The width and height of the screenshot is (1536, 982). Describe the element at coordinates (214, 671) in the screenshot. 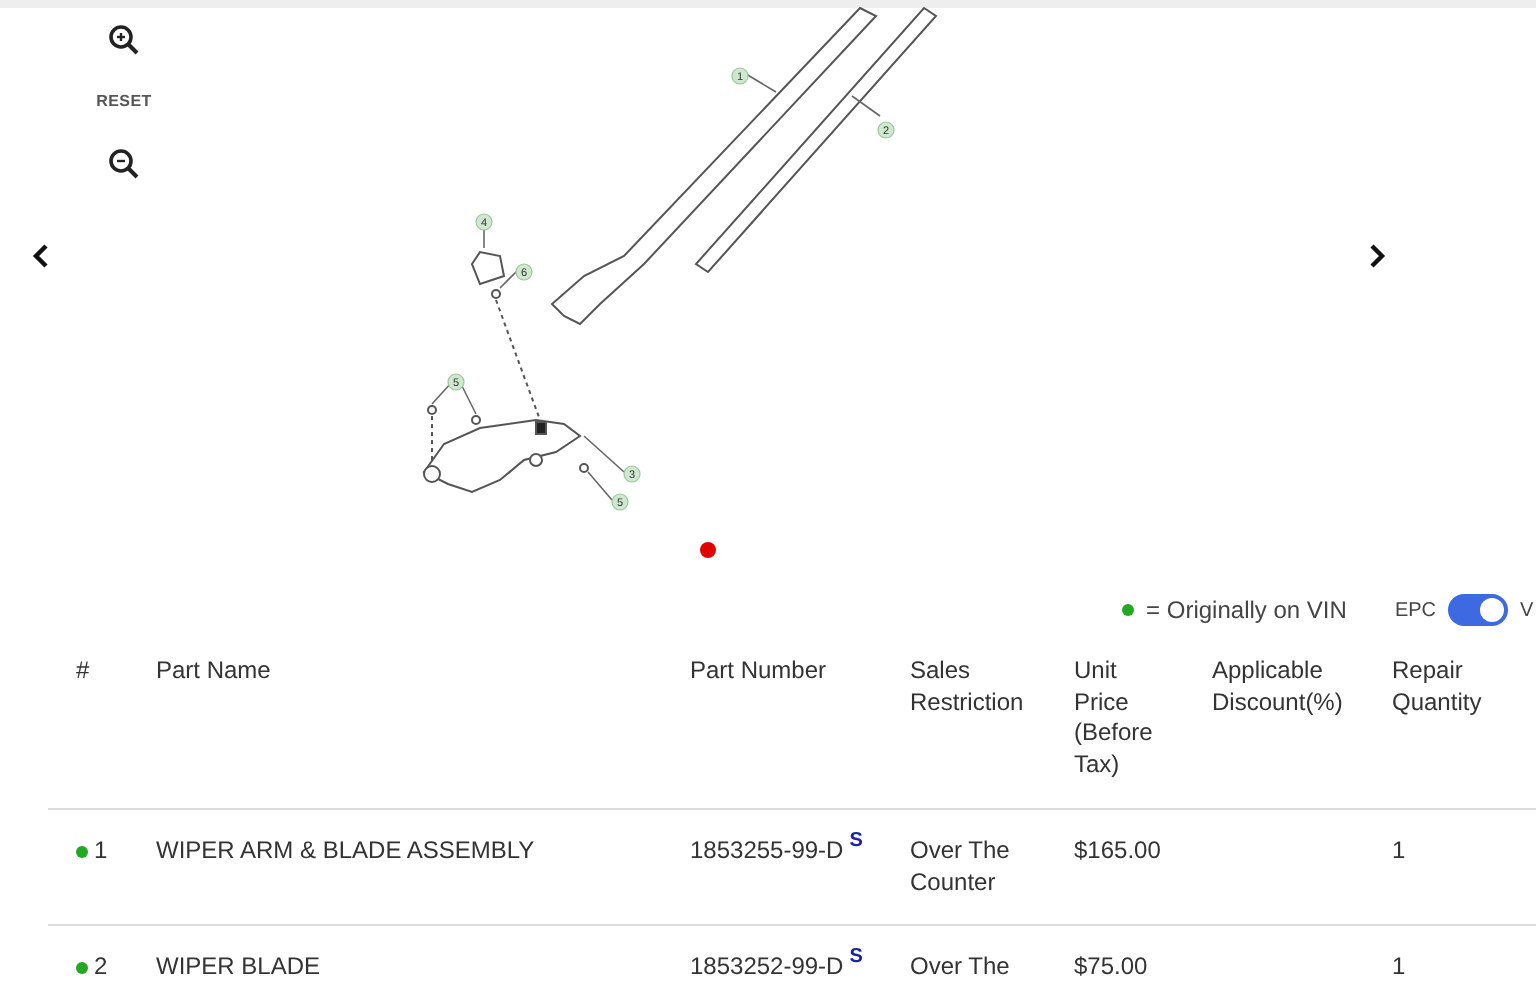

I see `column-header: Part Name` at that location.